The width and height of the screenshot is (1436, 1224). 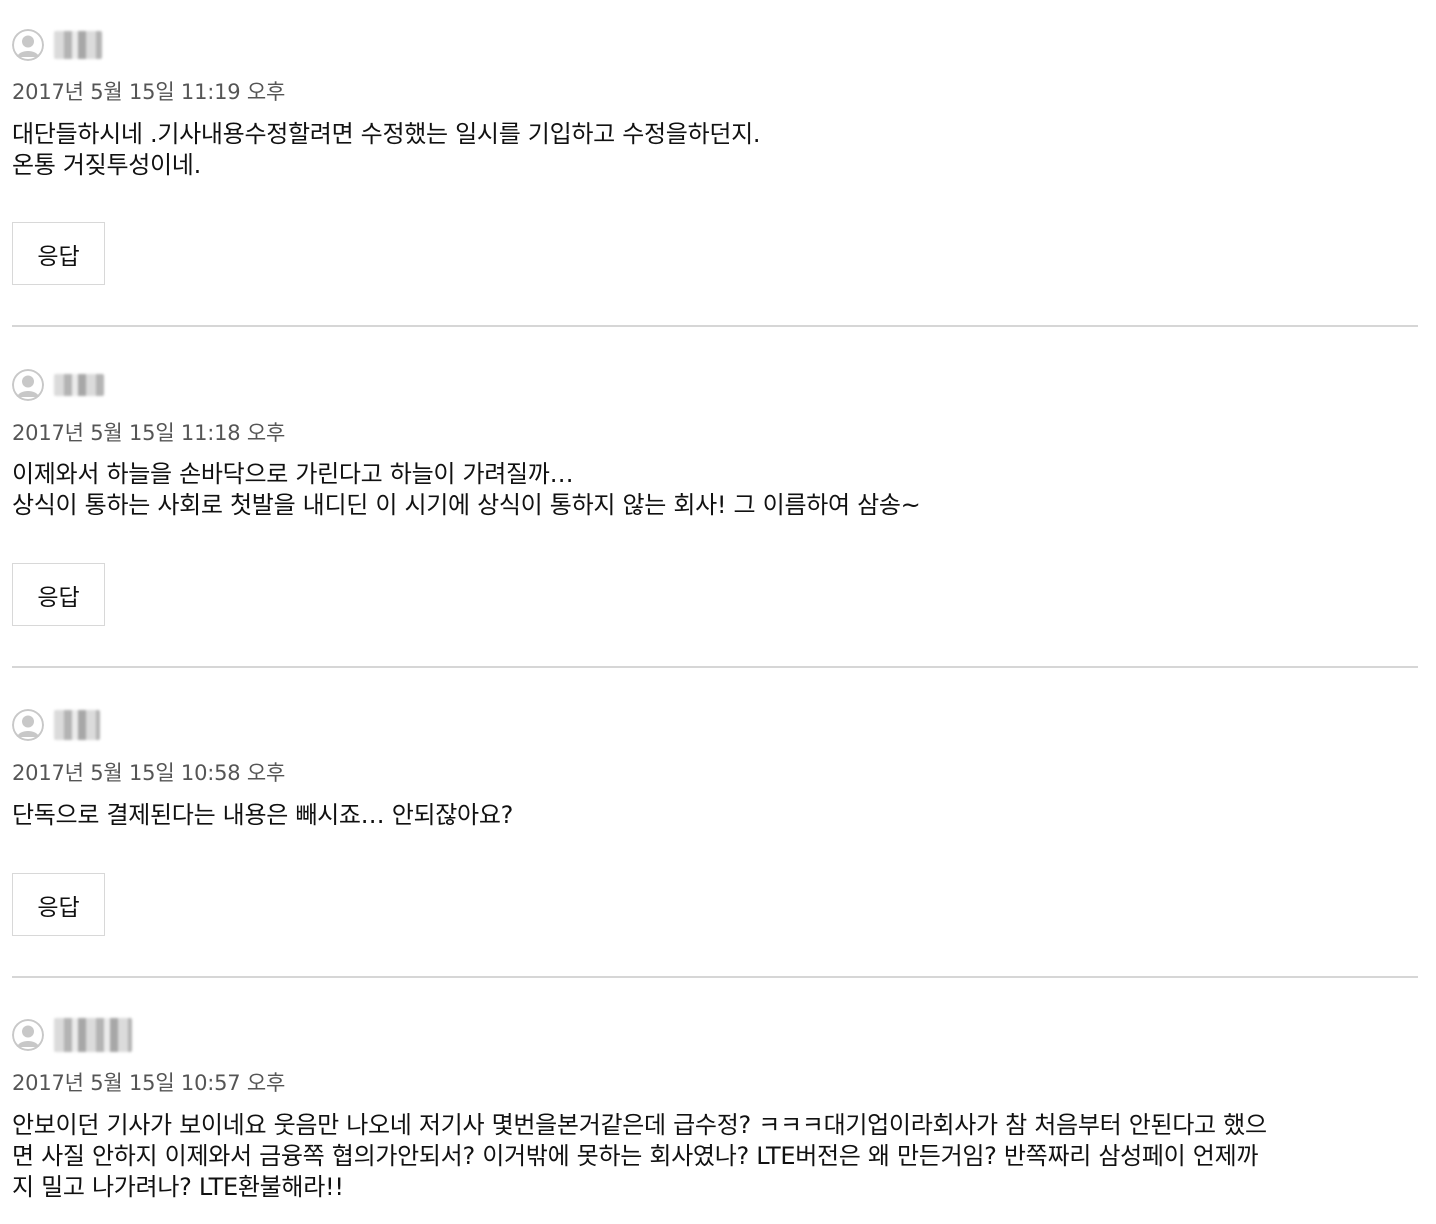 I want to click on comment-date: 2017년 5월 15일 10:57 오후, so click(x=149, y=1083).